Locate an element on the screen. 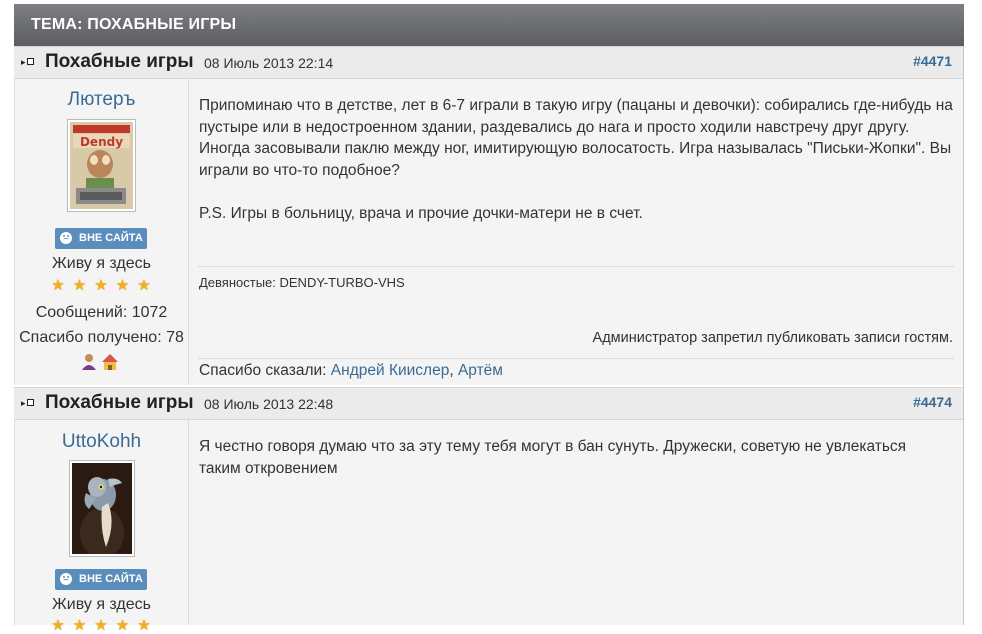 The image size is (982, 634). author-name-link: Лютеръ is located at coordinates (101, 100).